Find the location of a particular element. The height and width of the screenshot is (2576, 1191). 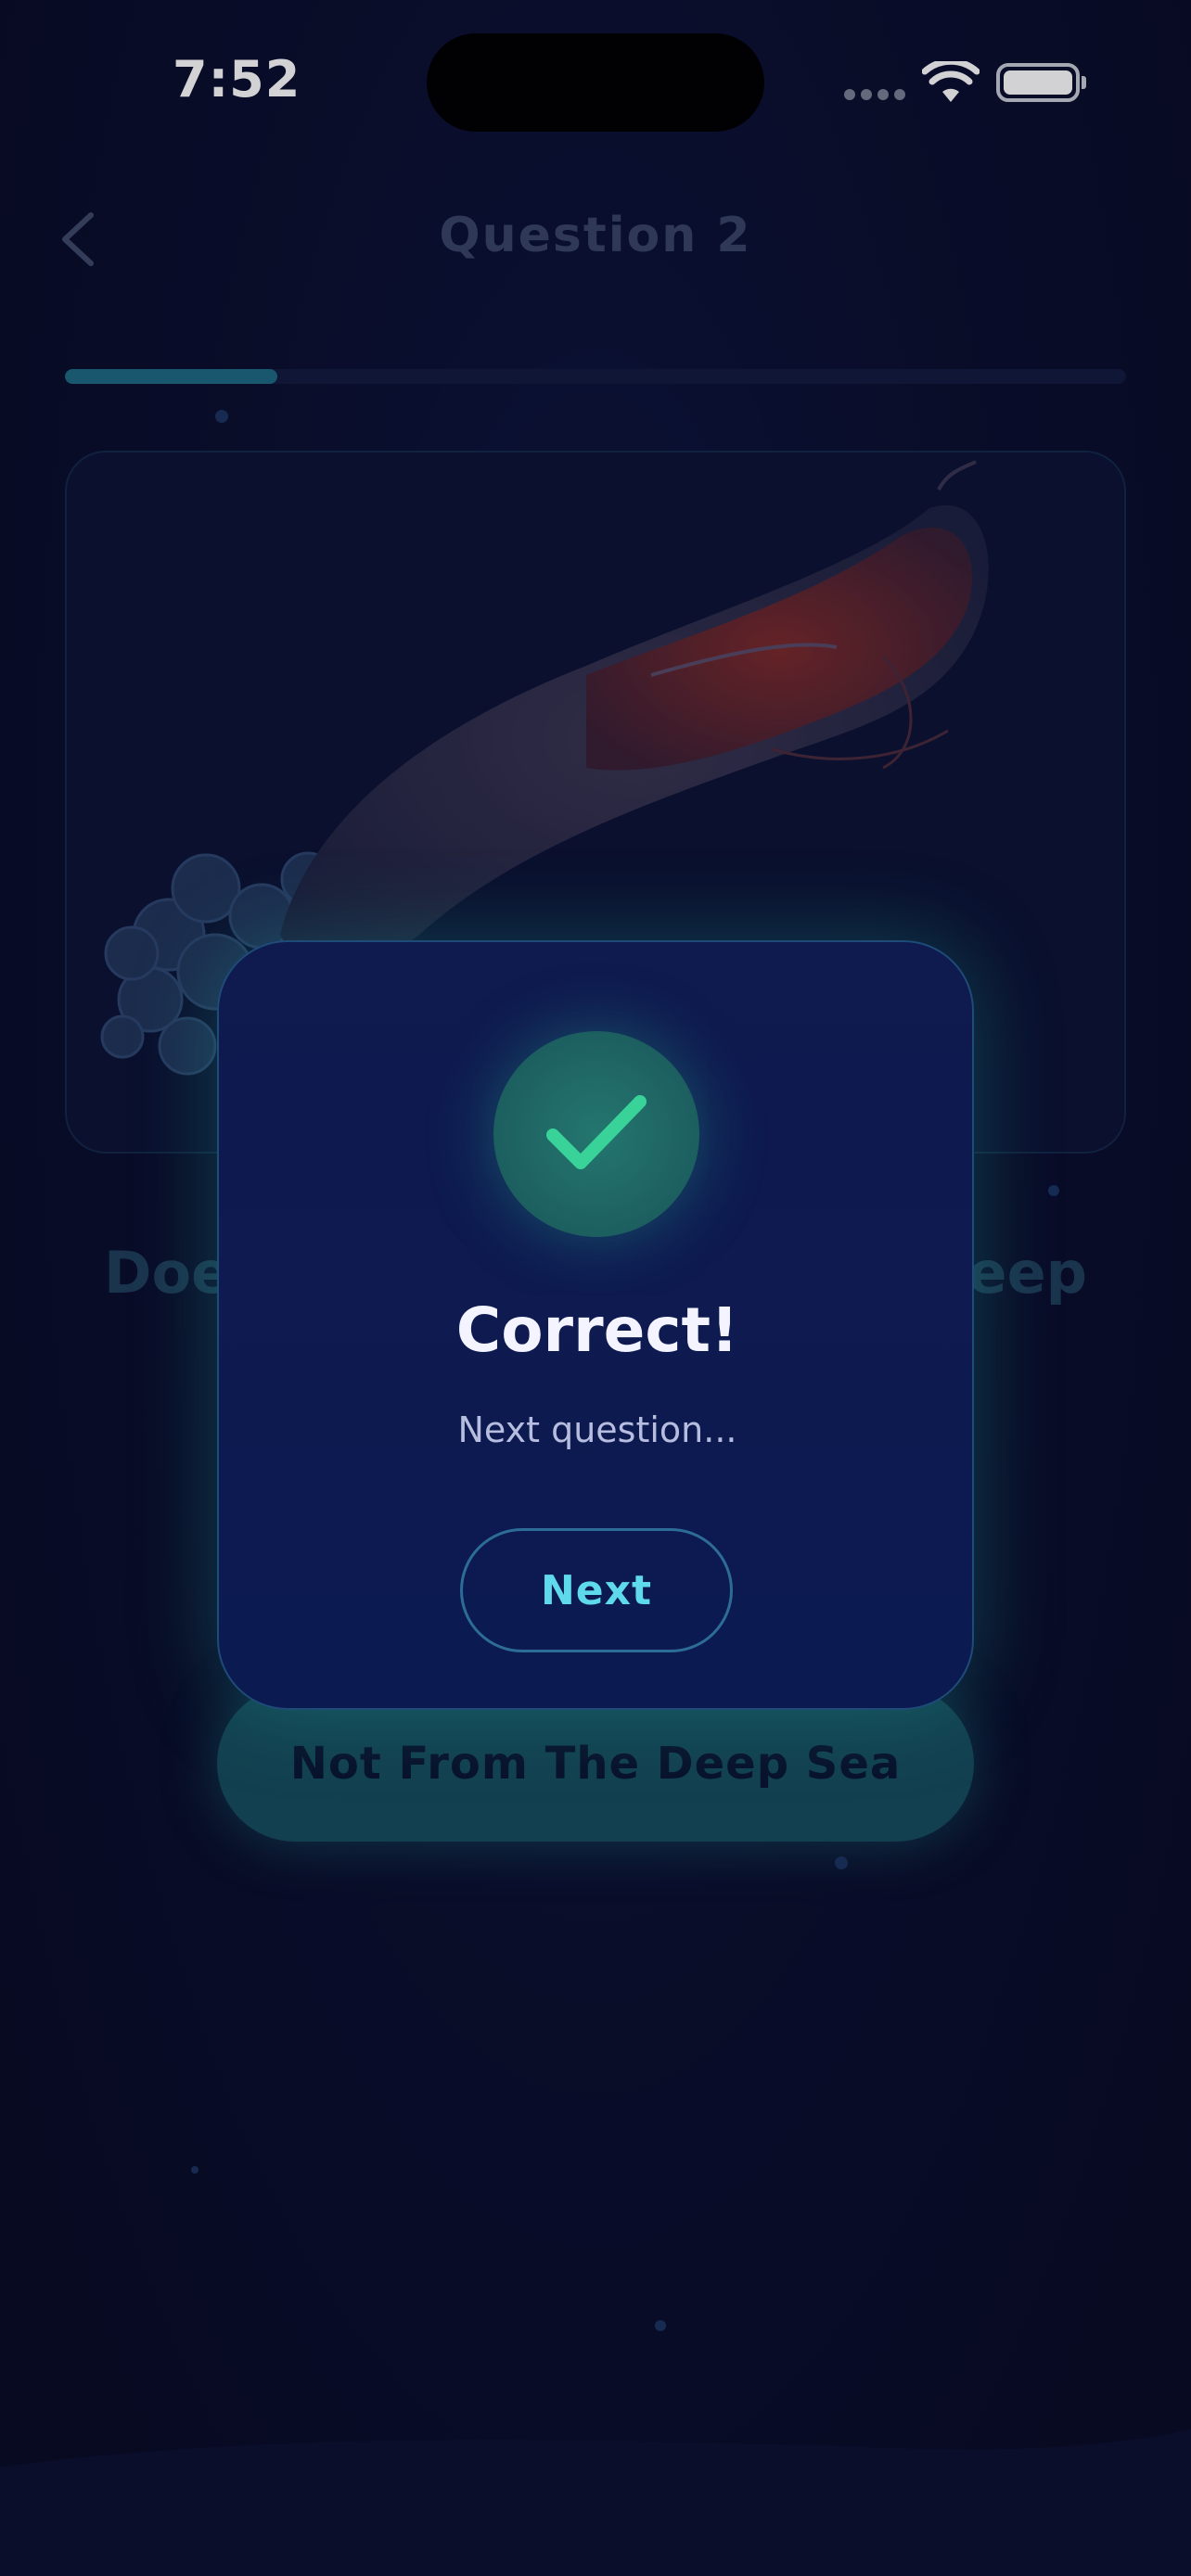

checkmark-icon is located at coordinates (597, 1132).